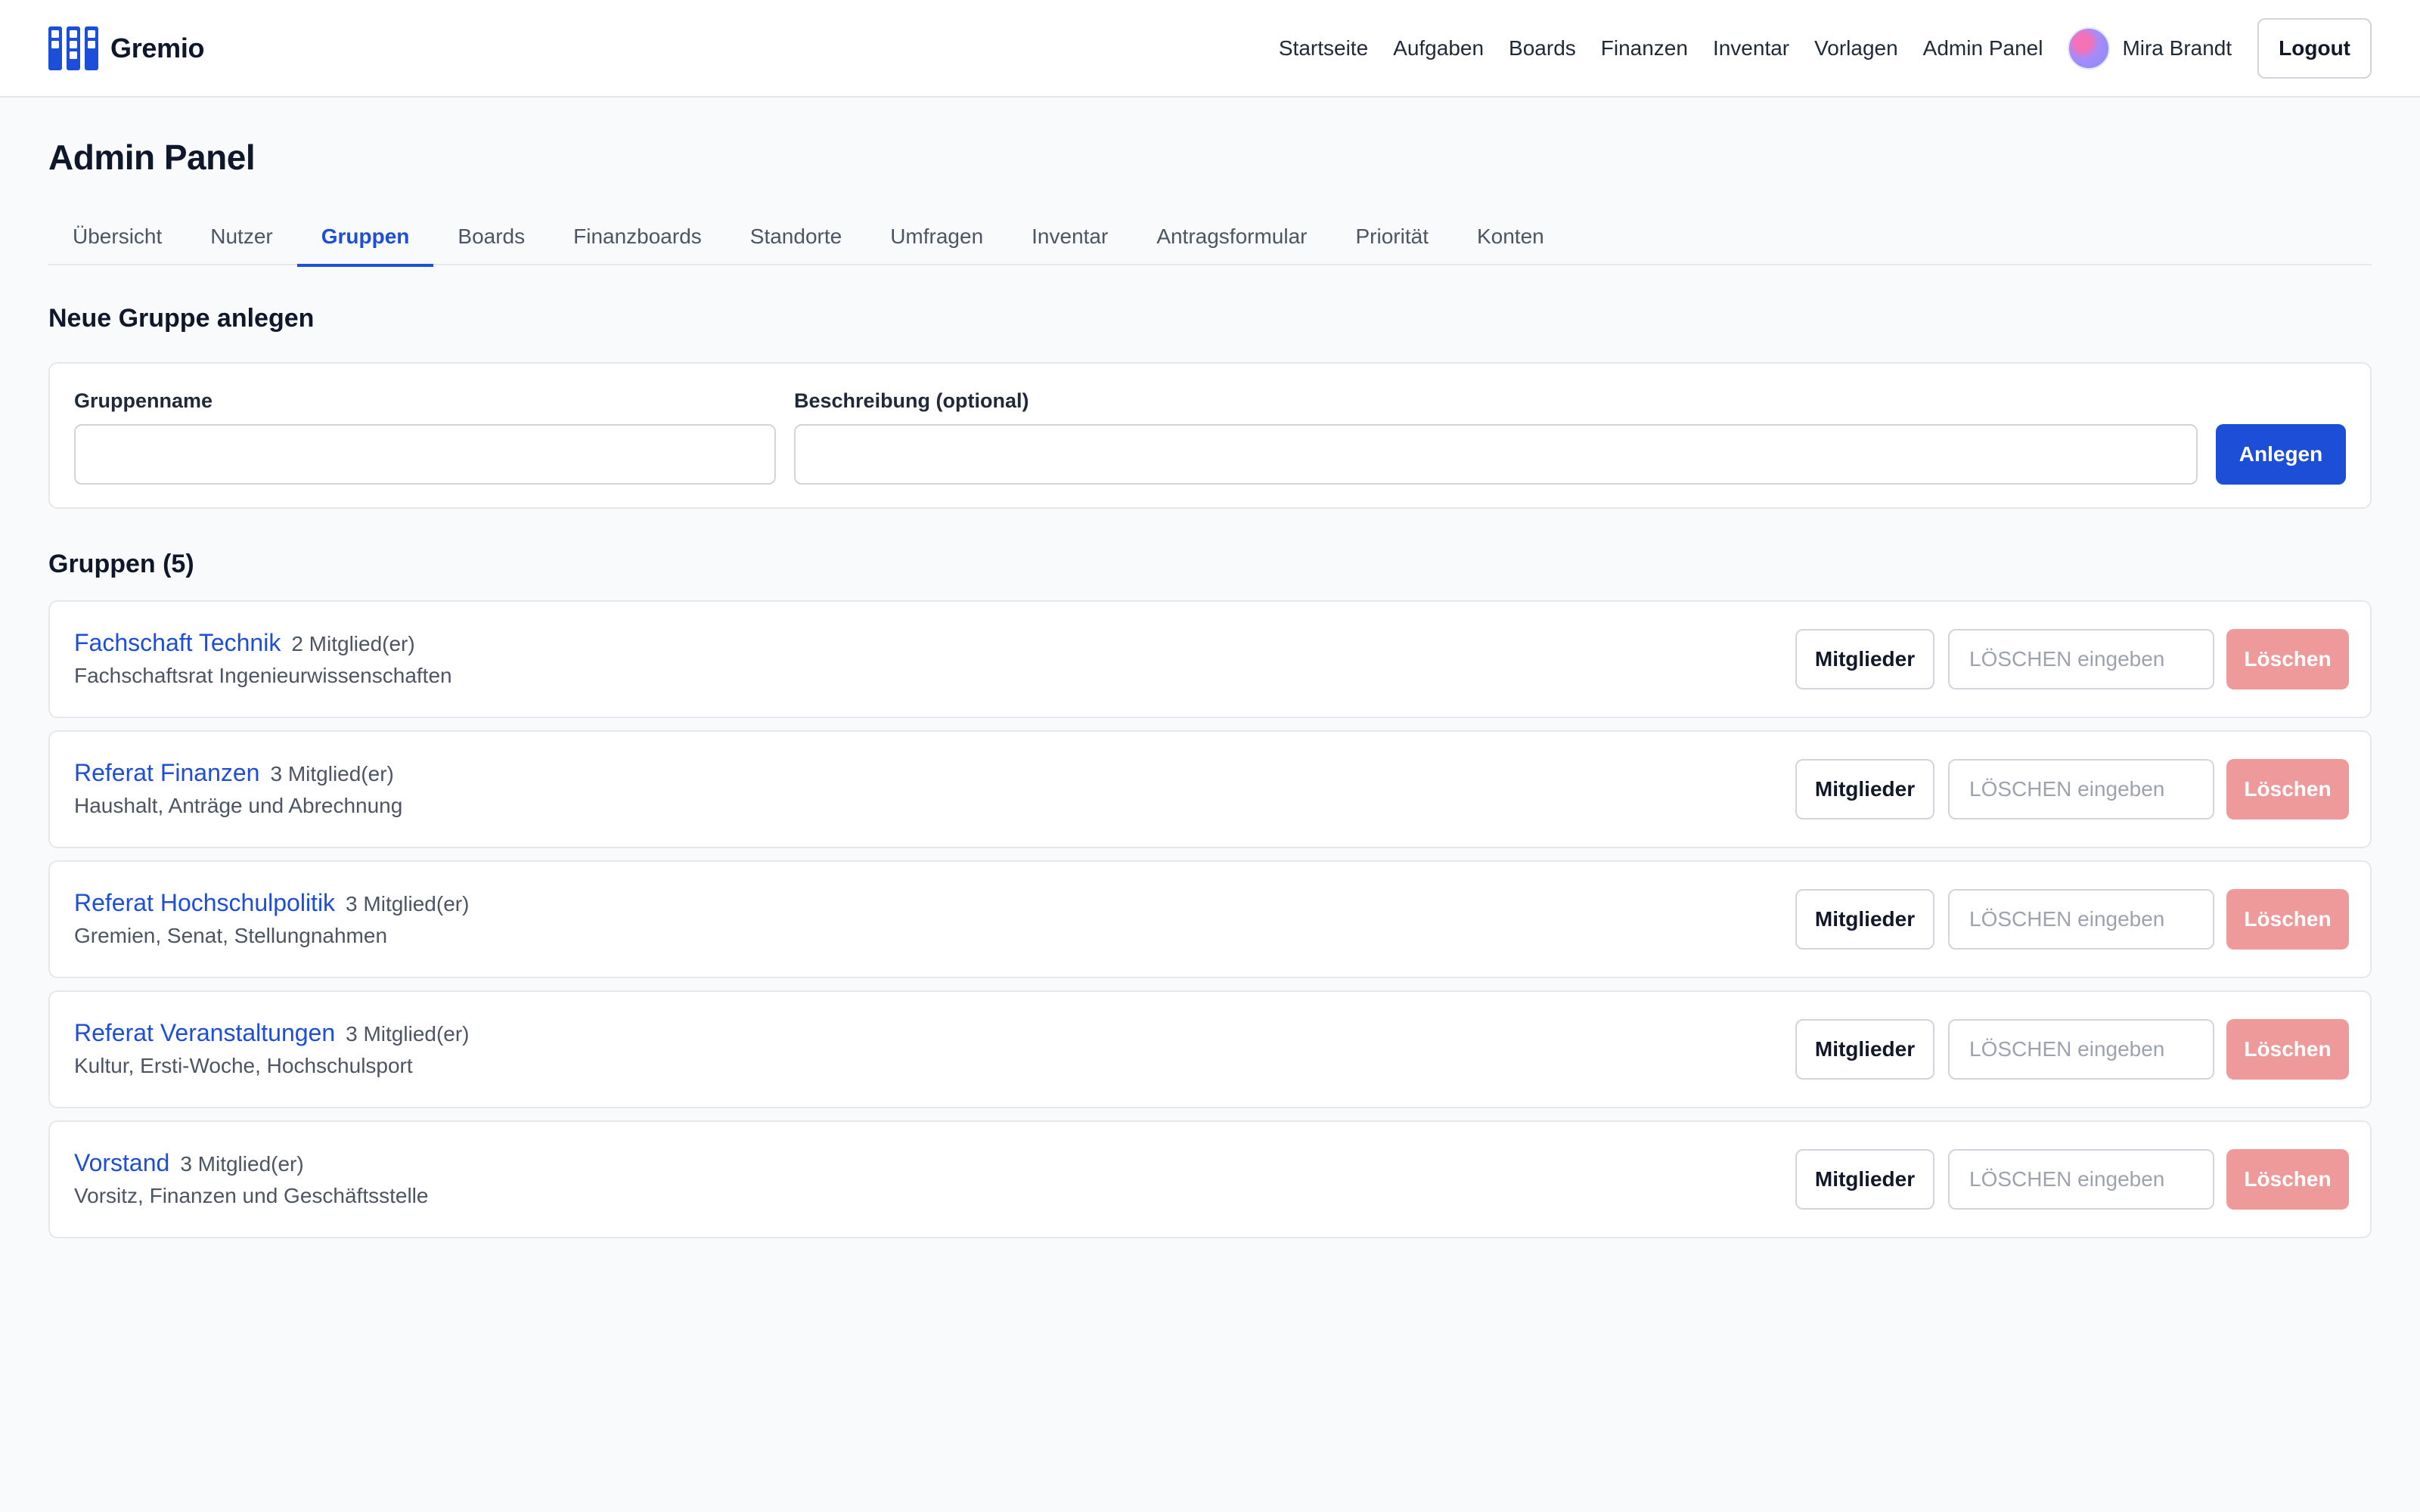  I want to click on group-description: Kultur, Ersti-Woche, Hochschulsport, so click(243, 1065).